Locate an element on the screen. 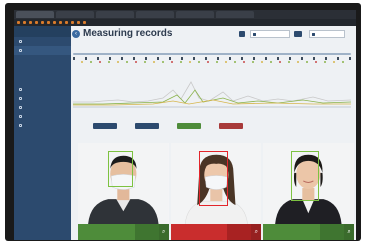  sidebar-subitem-measuring-records is located at coordinates (42, 76).